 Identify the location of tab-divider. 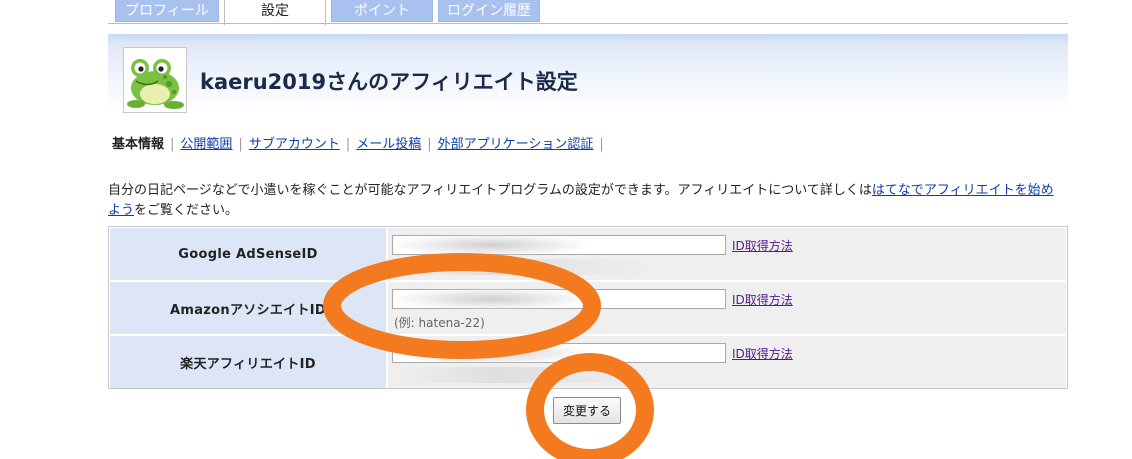
(588, 23).